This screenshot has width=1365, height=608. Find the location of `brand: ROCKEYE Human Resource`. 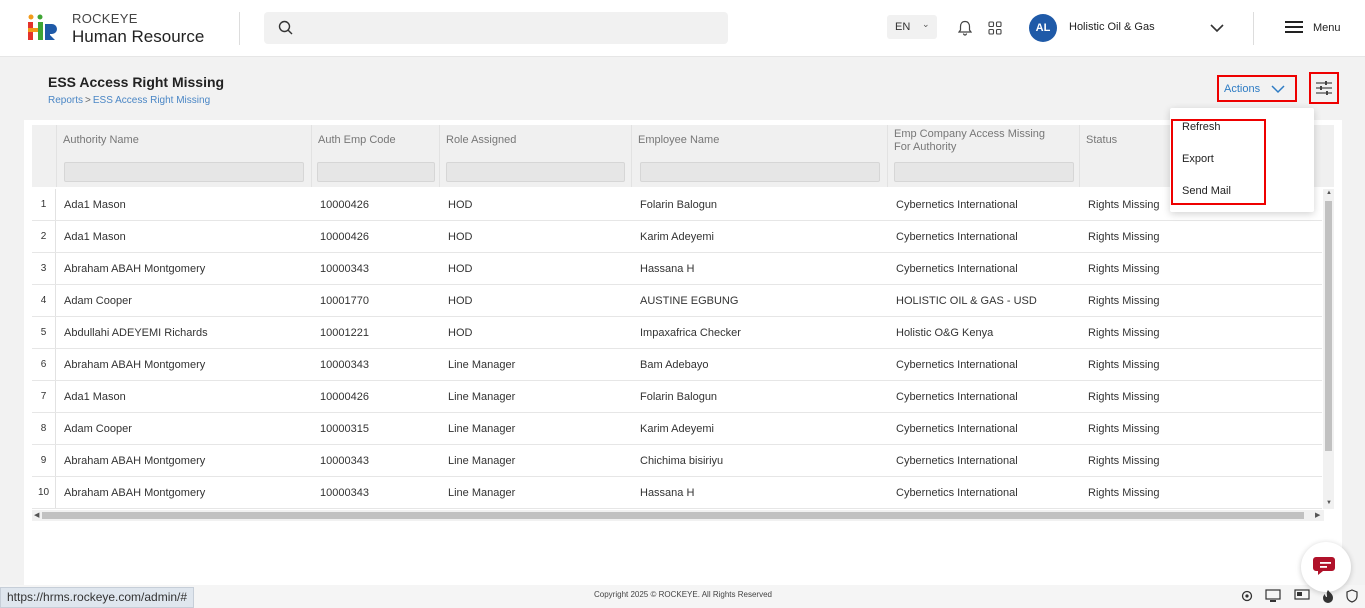

brand: ROCKEYE Human Resource is located at coordinates (138, 29).